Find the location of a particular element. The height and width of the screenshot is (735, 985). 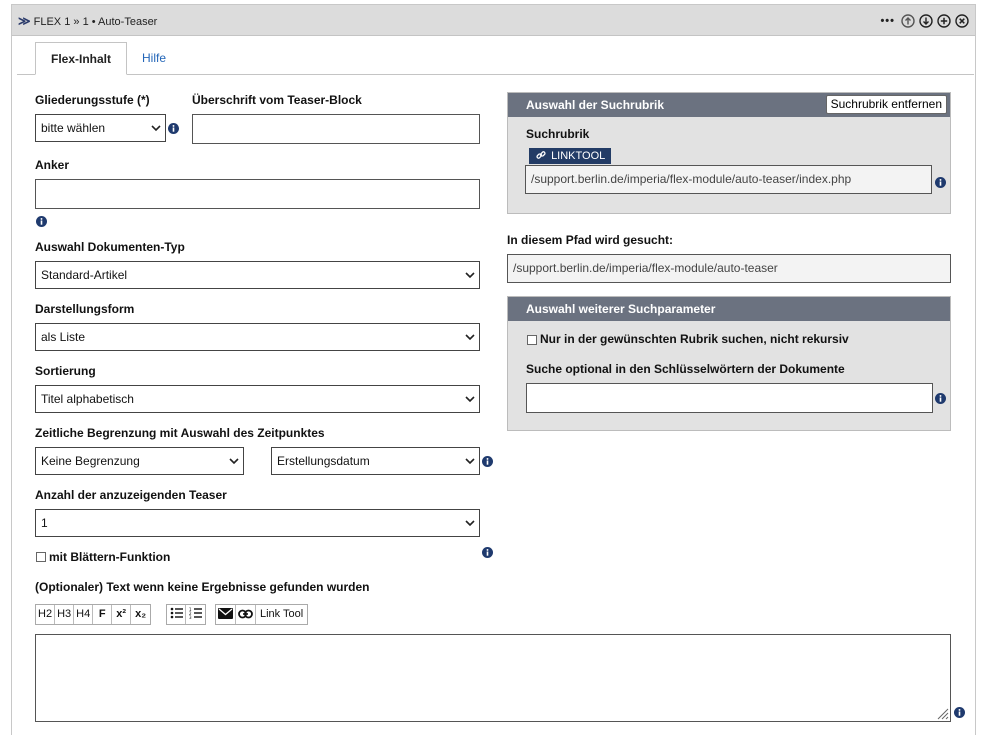

heading-toolbar-group: H2 H3 H4 F x² x₂ is located at coordinates (93, 614).